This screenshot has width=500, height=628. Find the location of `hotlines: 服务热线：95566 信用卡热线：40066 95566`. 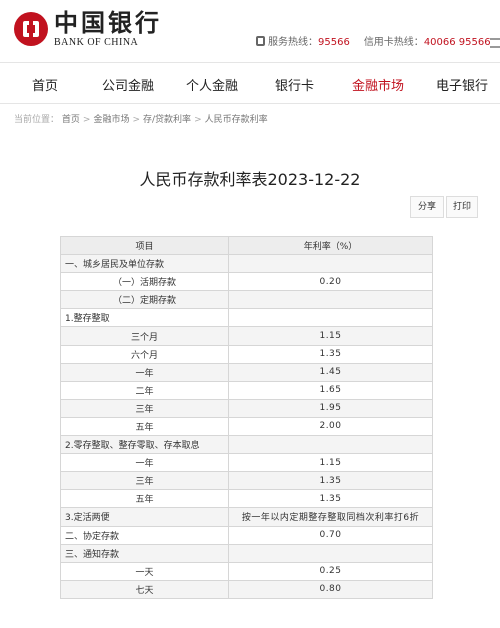

hotlines: 服务热线：95566 信用卡热线：40066 95566 is located at coordinates (373, 40).